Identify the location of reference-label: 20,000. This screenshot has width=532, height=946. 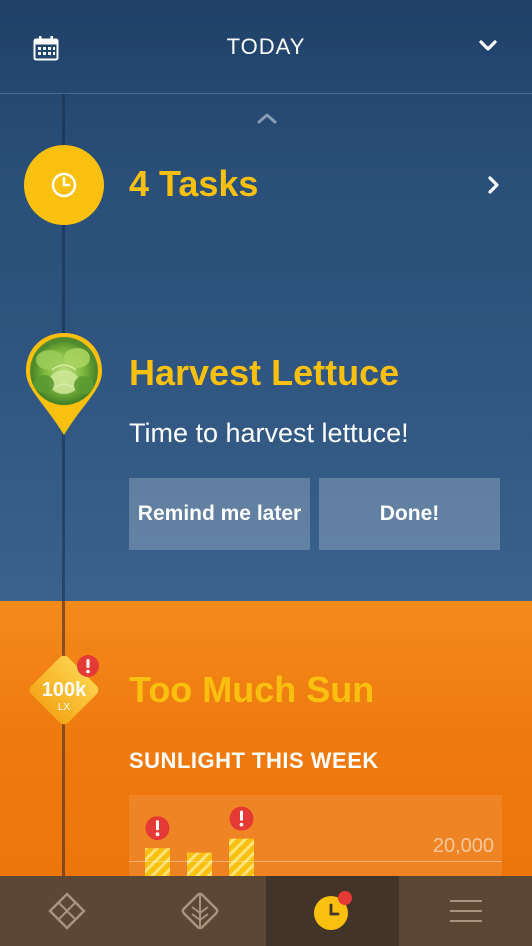
(463, 846).